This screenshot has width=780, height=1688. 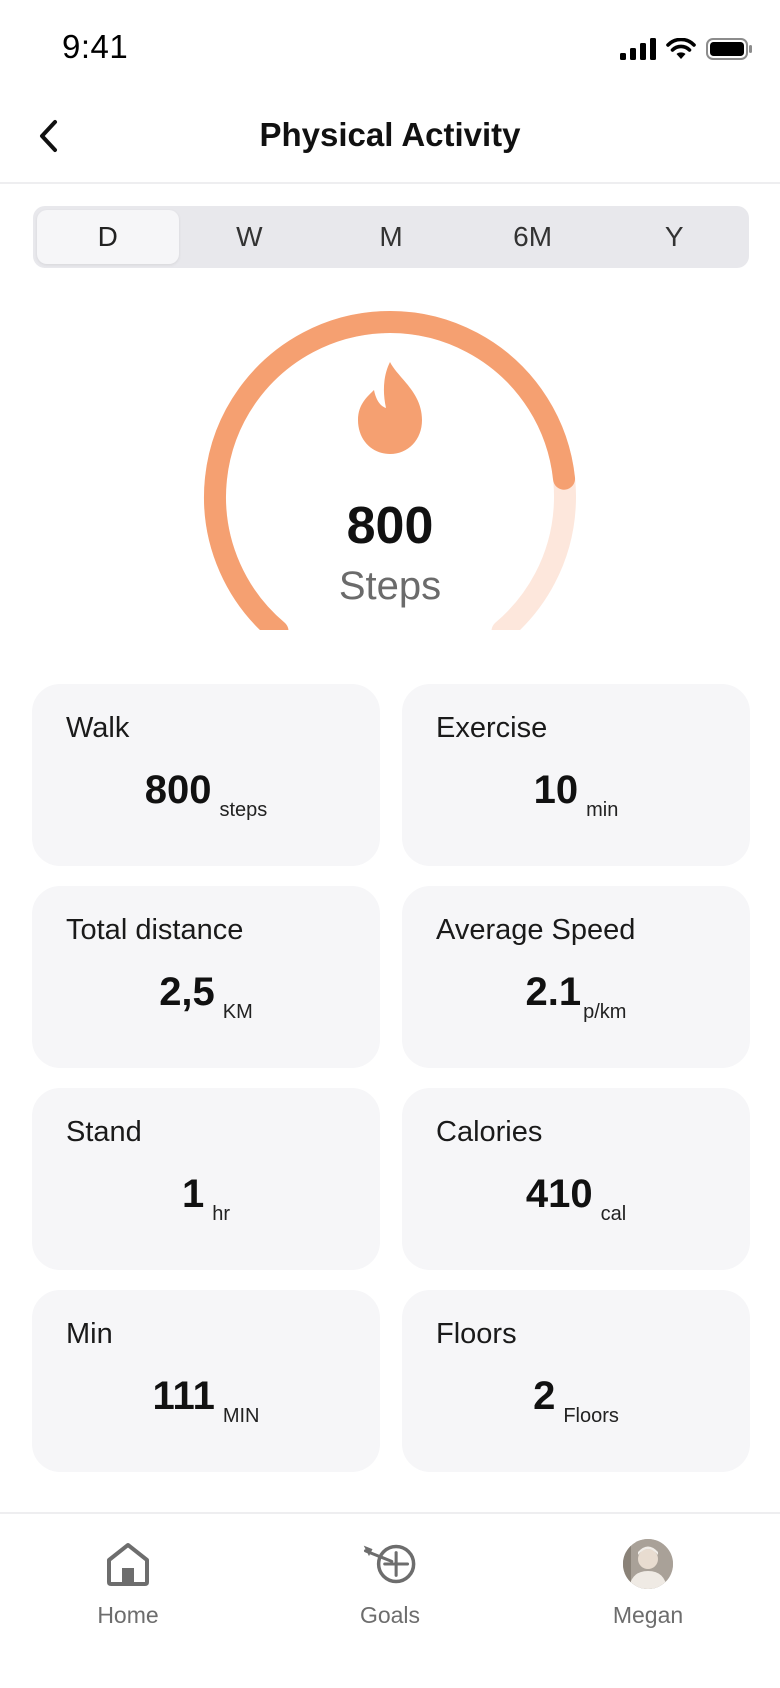 I want to click on tab-label: Home, so click(x=128, y=1615).